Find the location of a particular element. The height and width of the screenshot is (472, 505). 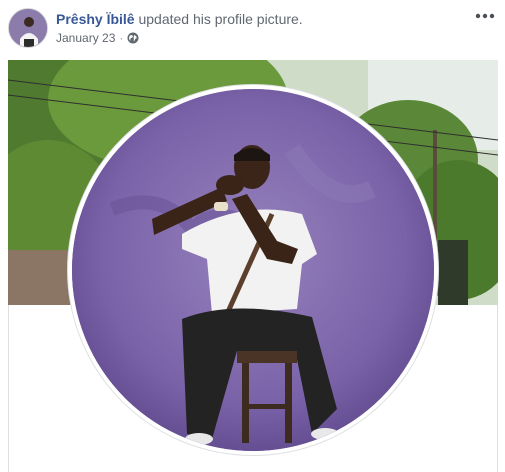

post-meta: January 23 · is located at coordinates (97, 38).